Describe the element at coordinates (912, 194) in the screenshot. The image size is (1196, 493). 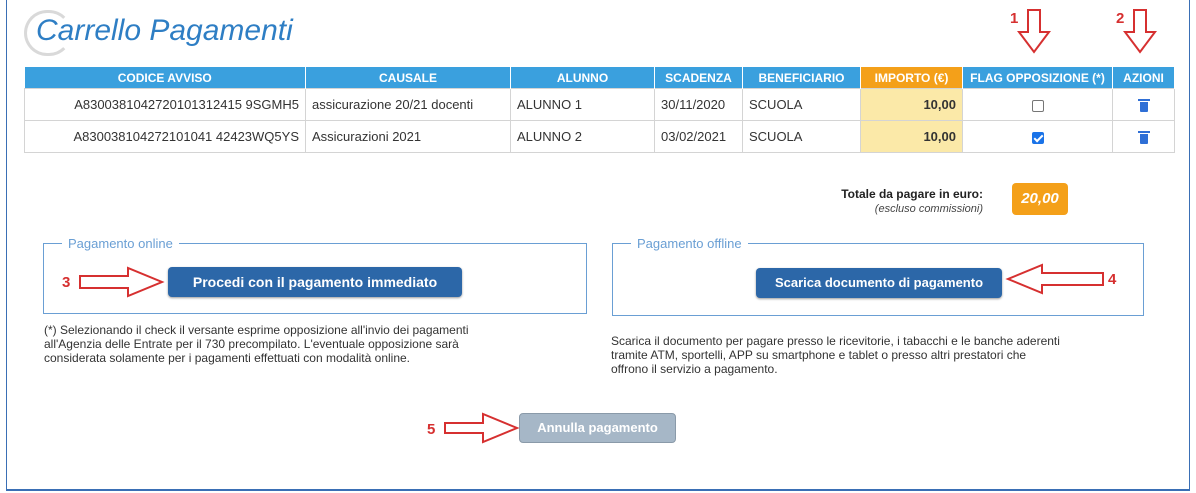
I see `totale-label: Totale da pagare in euro:` at that location.